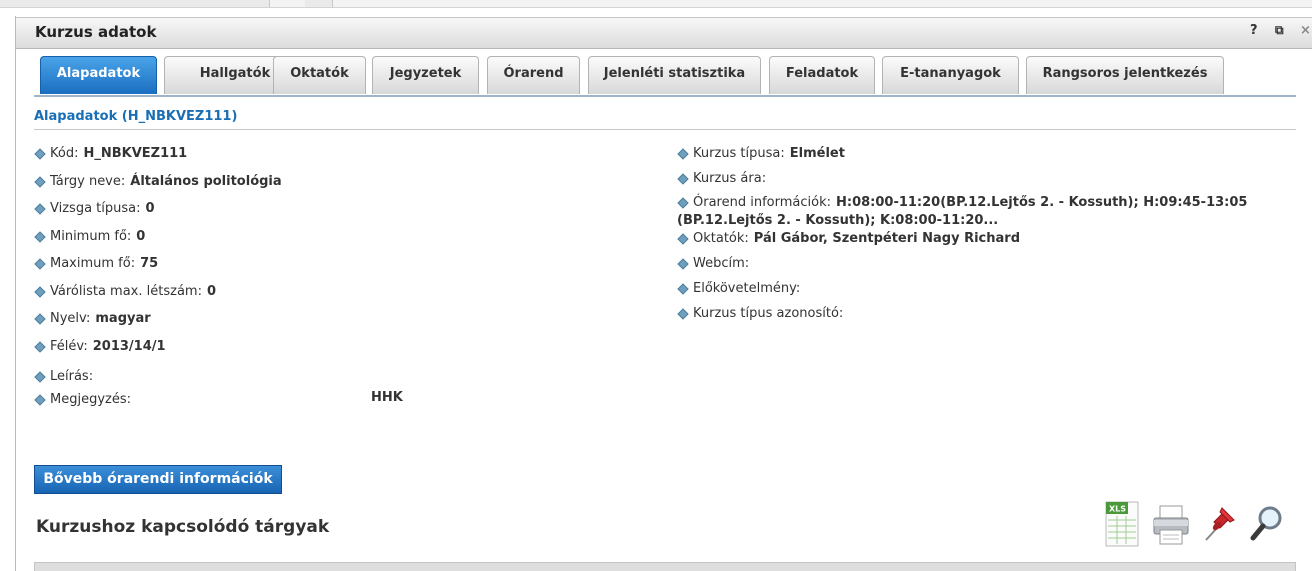 This screenshot has height=571, width=1312. Describe the element at coordinates (158, 181) in the screenshot. I see `field-targy-neve: Tárgy neve: Általános politológia` at that location.